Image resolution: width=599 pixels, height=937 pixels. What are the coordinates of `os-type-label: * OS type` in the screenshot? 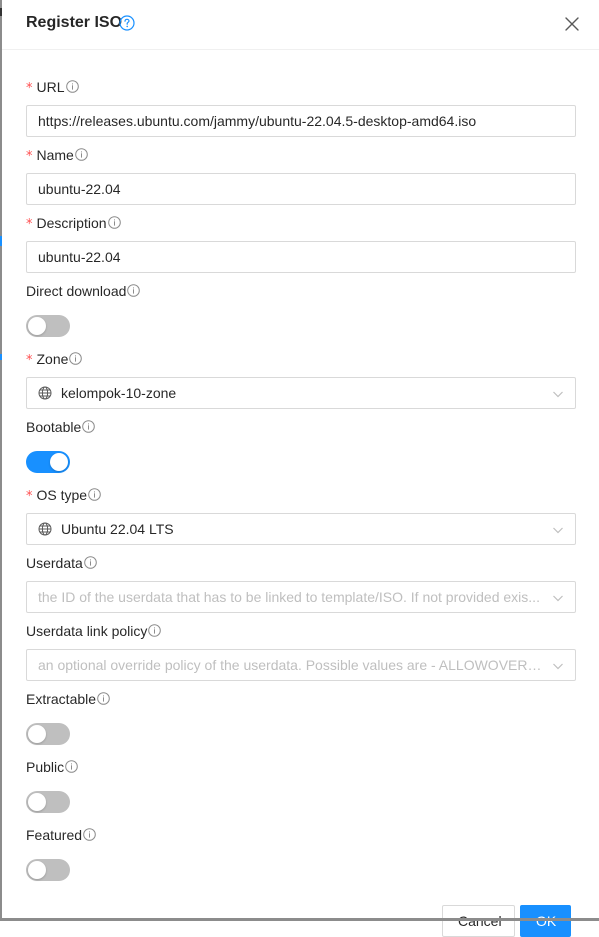 It's located at (63, 496).